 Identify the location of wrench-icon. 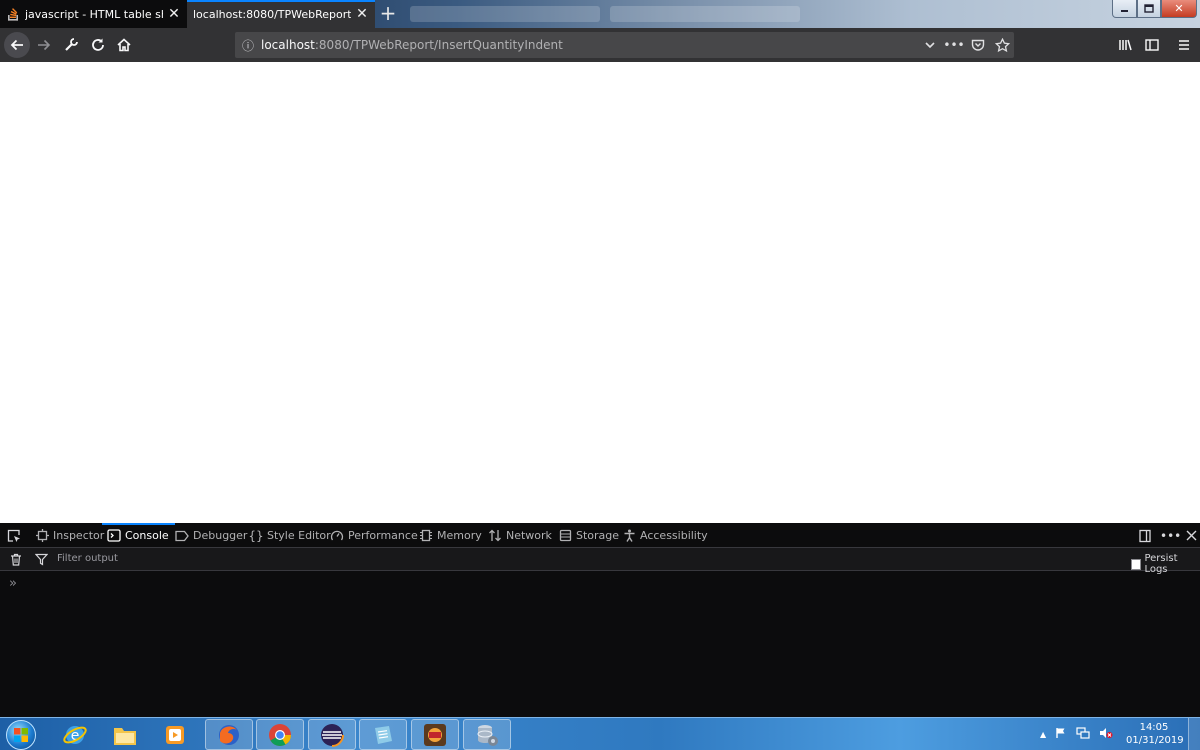
(71, 44).